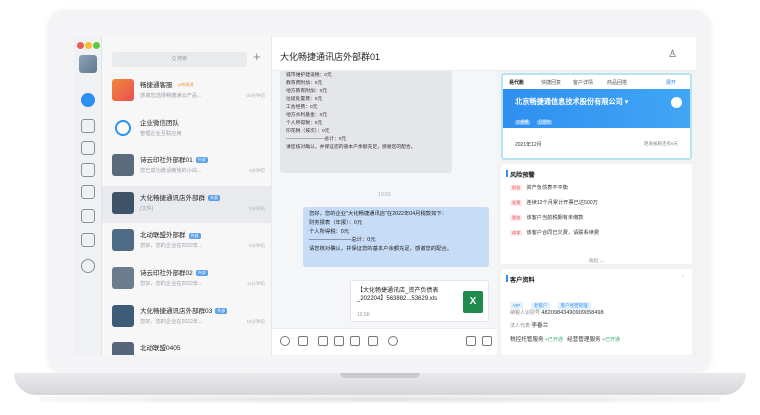 This screenshot has width=760, height=415. I want to click on video-icon, so click(471, 341).